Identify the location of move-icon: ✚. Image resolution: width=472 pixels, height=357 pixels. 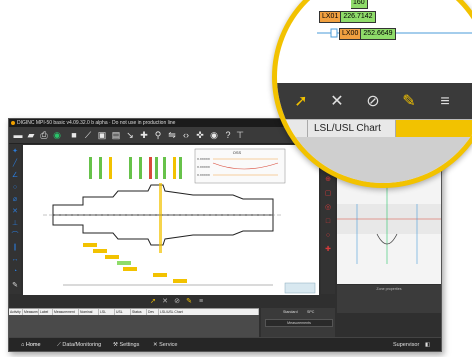
(144, 135).